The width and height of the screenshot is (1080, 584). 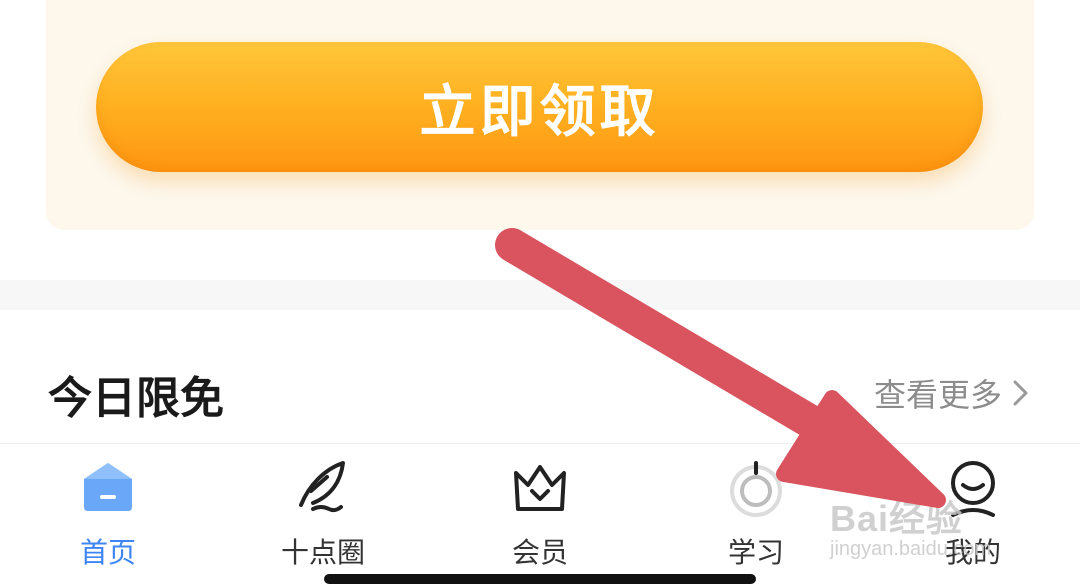 I want to click on see-more-link: 查看更多, so click(x=952, y=393).